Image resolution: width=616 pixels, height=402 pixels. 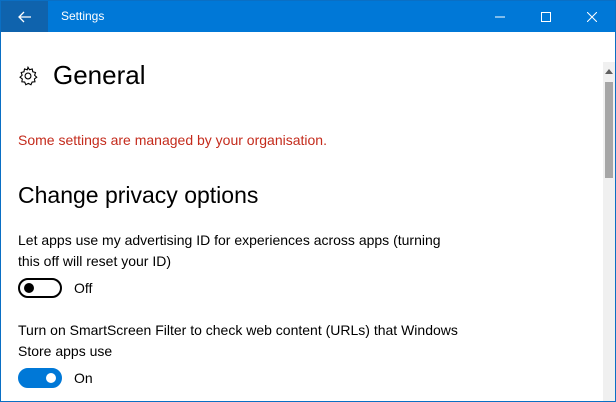 I want to click on advertising-id-setting: Off, so click(x=55, y=288).